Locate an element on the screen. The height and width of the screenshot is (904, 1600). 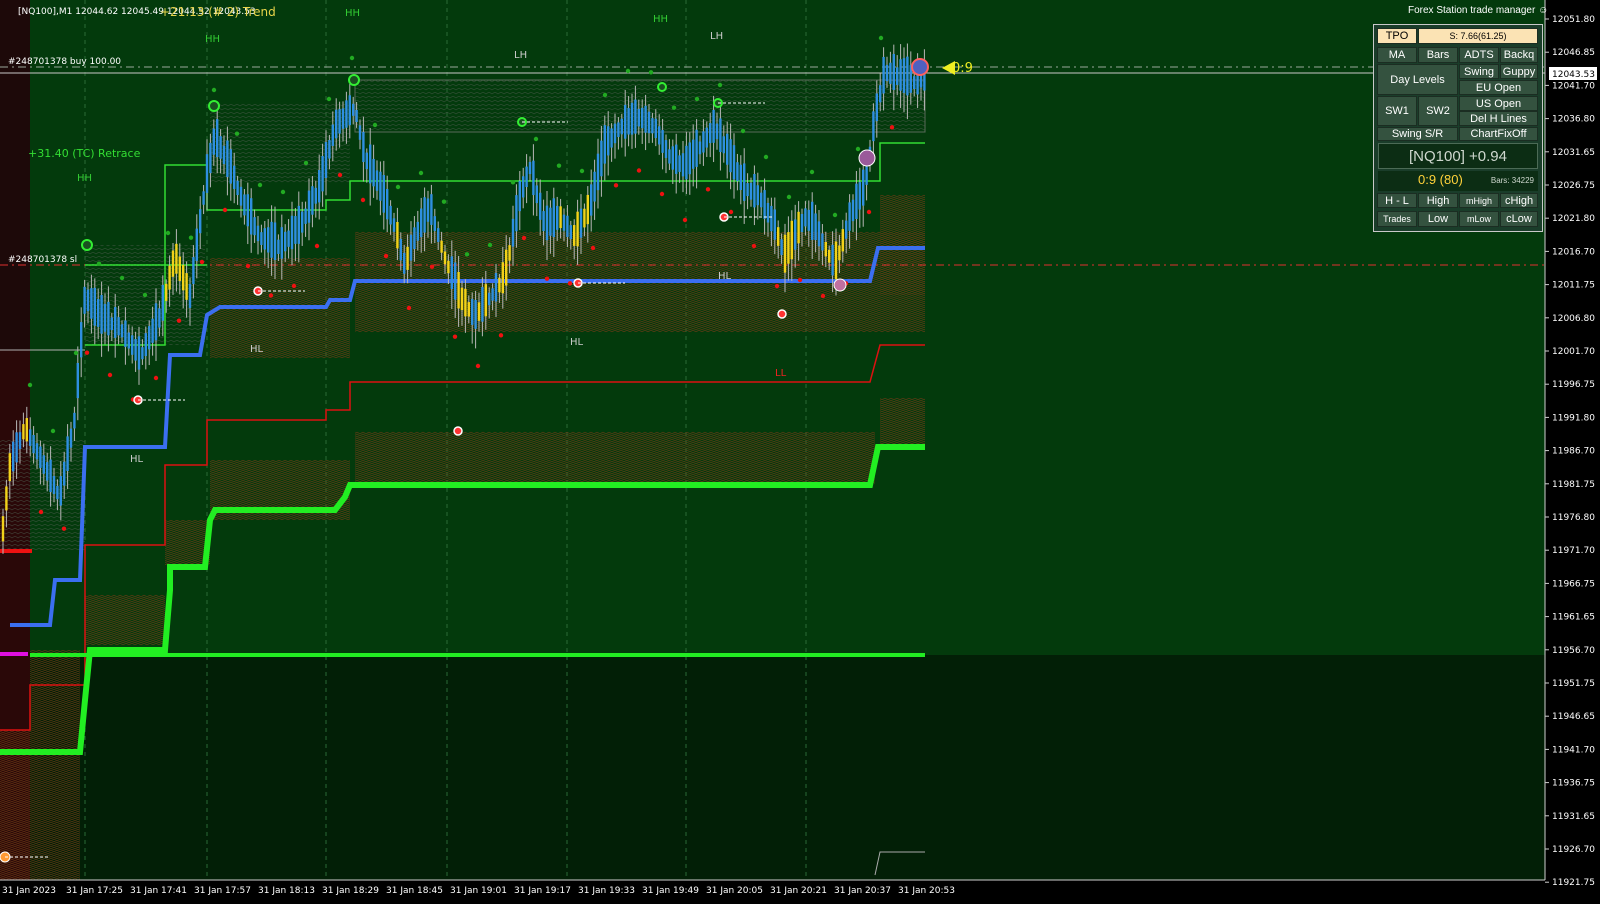
low-button: Low is located at coordinates (1438, 219).